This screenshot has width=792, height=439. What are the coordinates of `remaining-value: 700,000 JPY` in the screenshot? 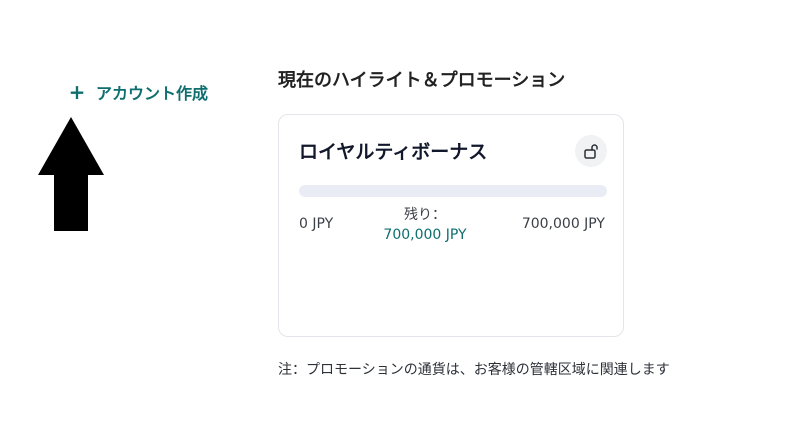 It's located at (425, 235).